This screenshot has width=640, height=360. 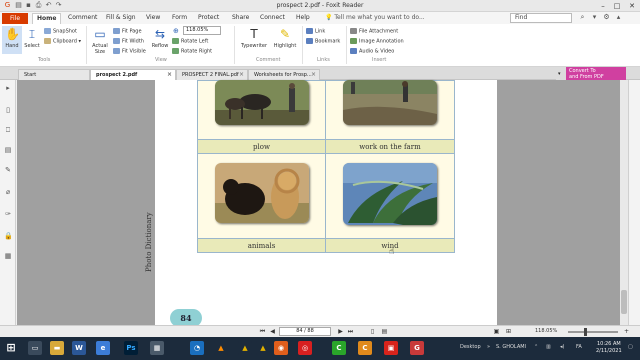 What do you see at coordinates (372, 331) in the screenshot?
I see `single-page-view-icon: ▯` at bounding box center [372, 331].